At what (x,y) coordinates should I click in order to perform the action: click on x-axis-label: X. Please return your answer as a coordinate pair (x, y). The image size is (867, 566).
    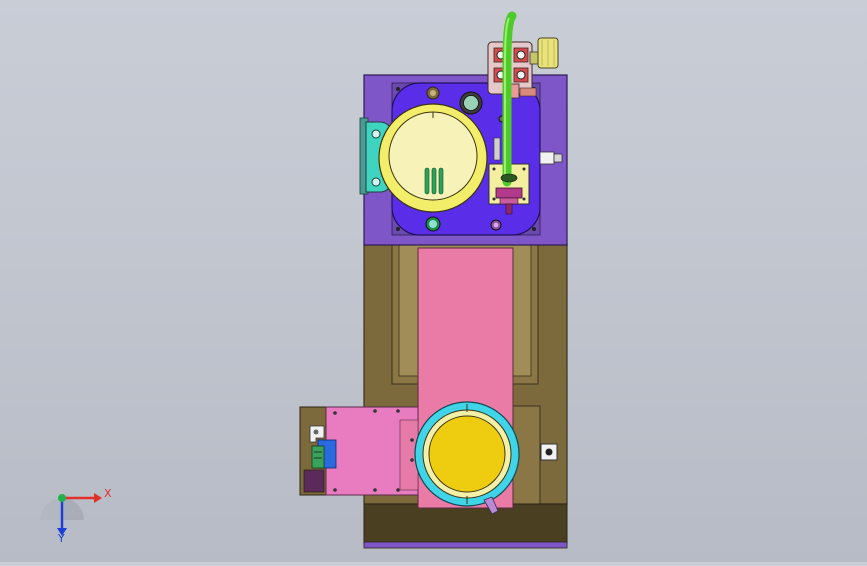
    Looking at the image, I should click on (108, 493).